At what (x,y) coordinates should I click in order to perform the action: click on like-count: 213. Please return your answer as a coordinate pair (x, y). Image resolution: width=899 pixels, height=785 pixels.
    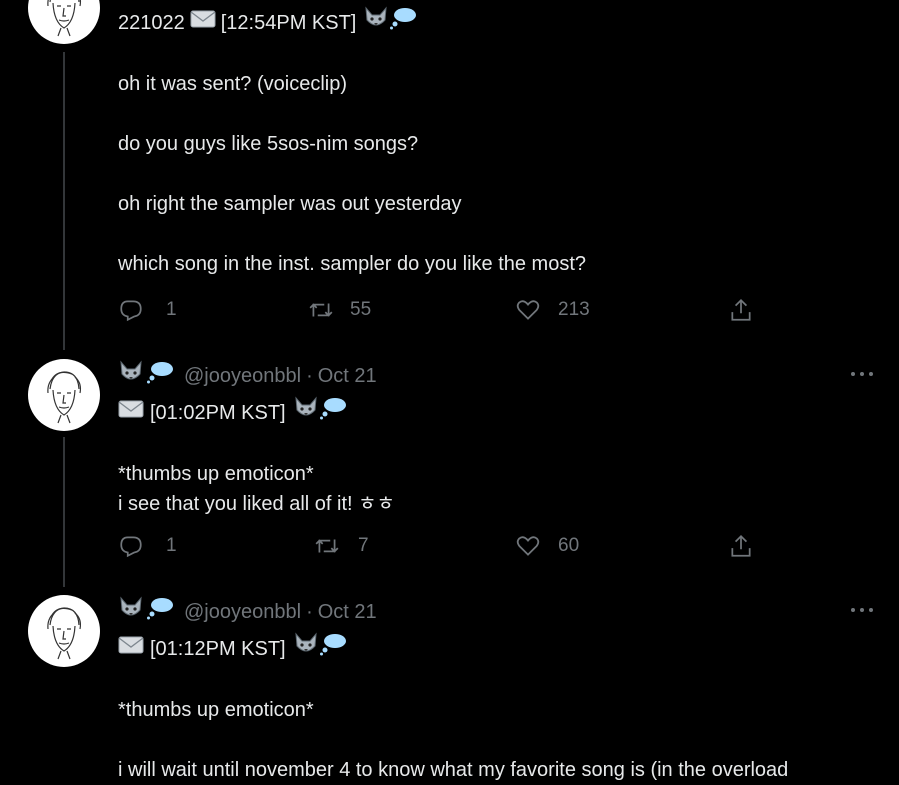
    Looking at the image, I should click on (574, 309).